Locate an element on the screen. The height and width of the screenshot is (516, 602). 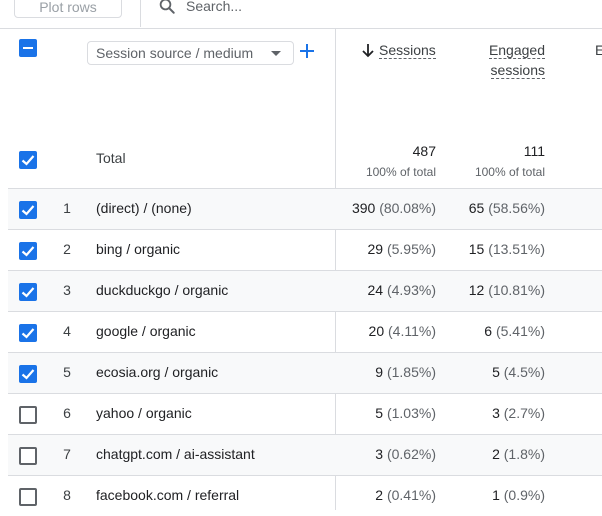
dimension-dropdown: Session source / medium is located at coordinates (190, 53).